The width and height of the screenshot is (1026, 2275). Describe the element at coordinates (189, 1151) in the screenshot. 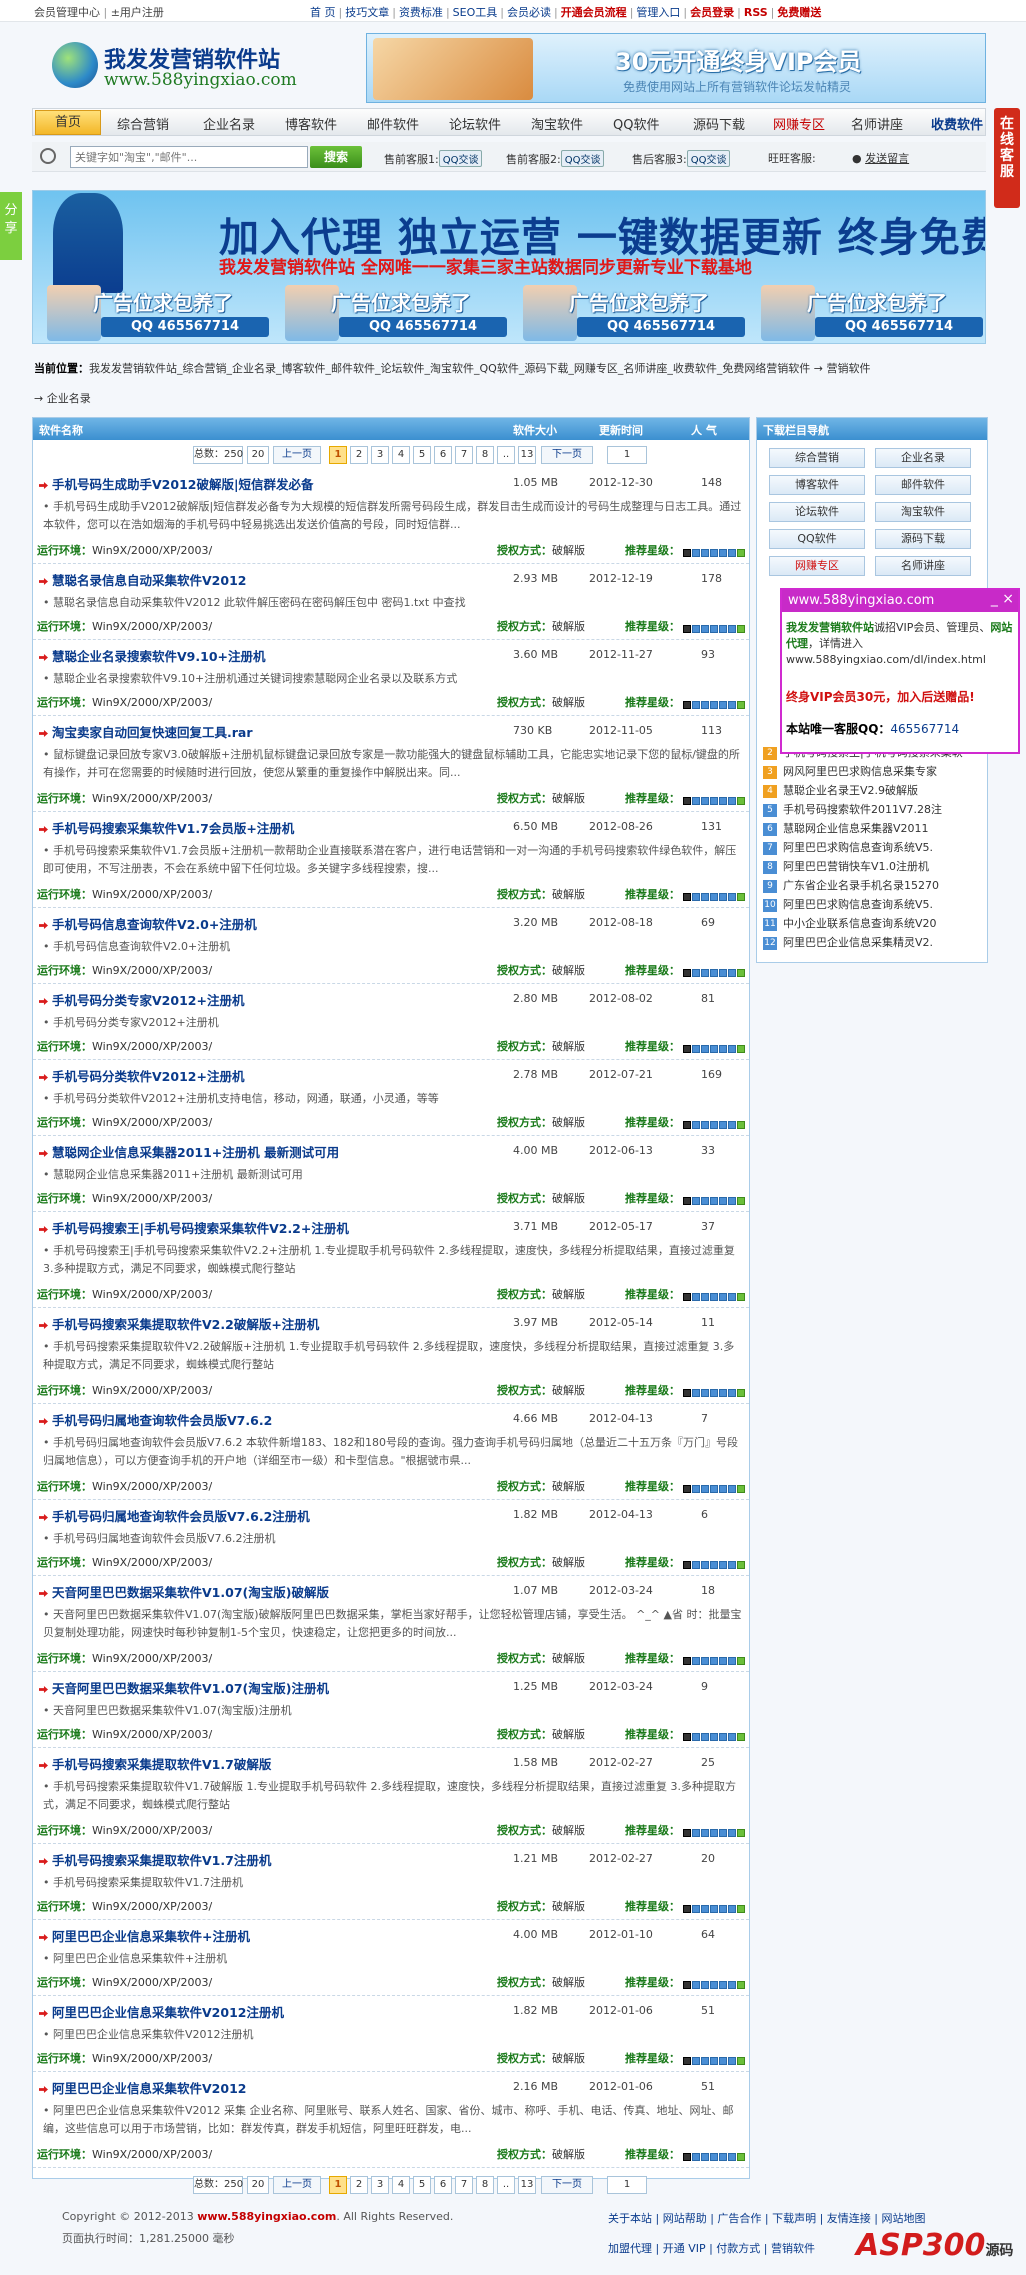

I see `software-title-link: 慧聪网企业信息采集器2011+注册机 最新测试可用` at that location.